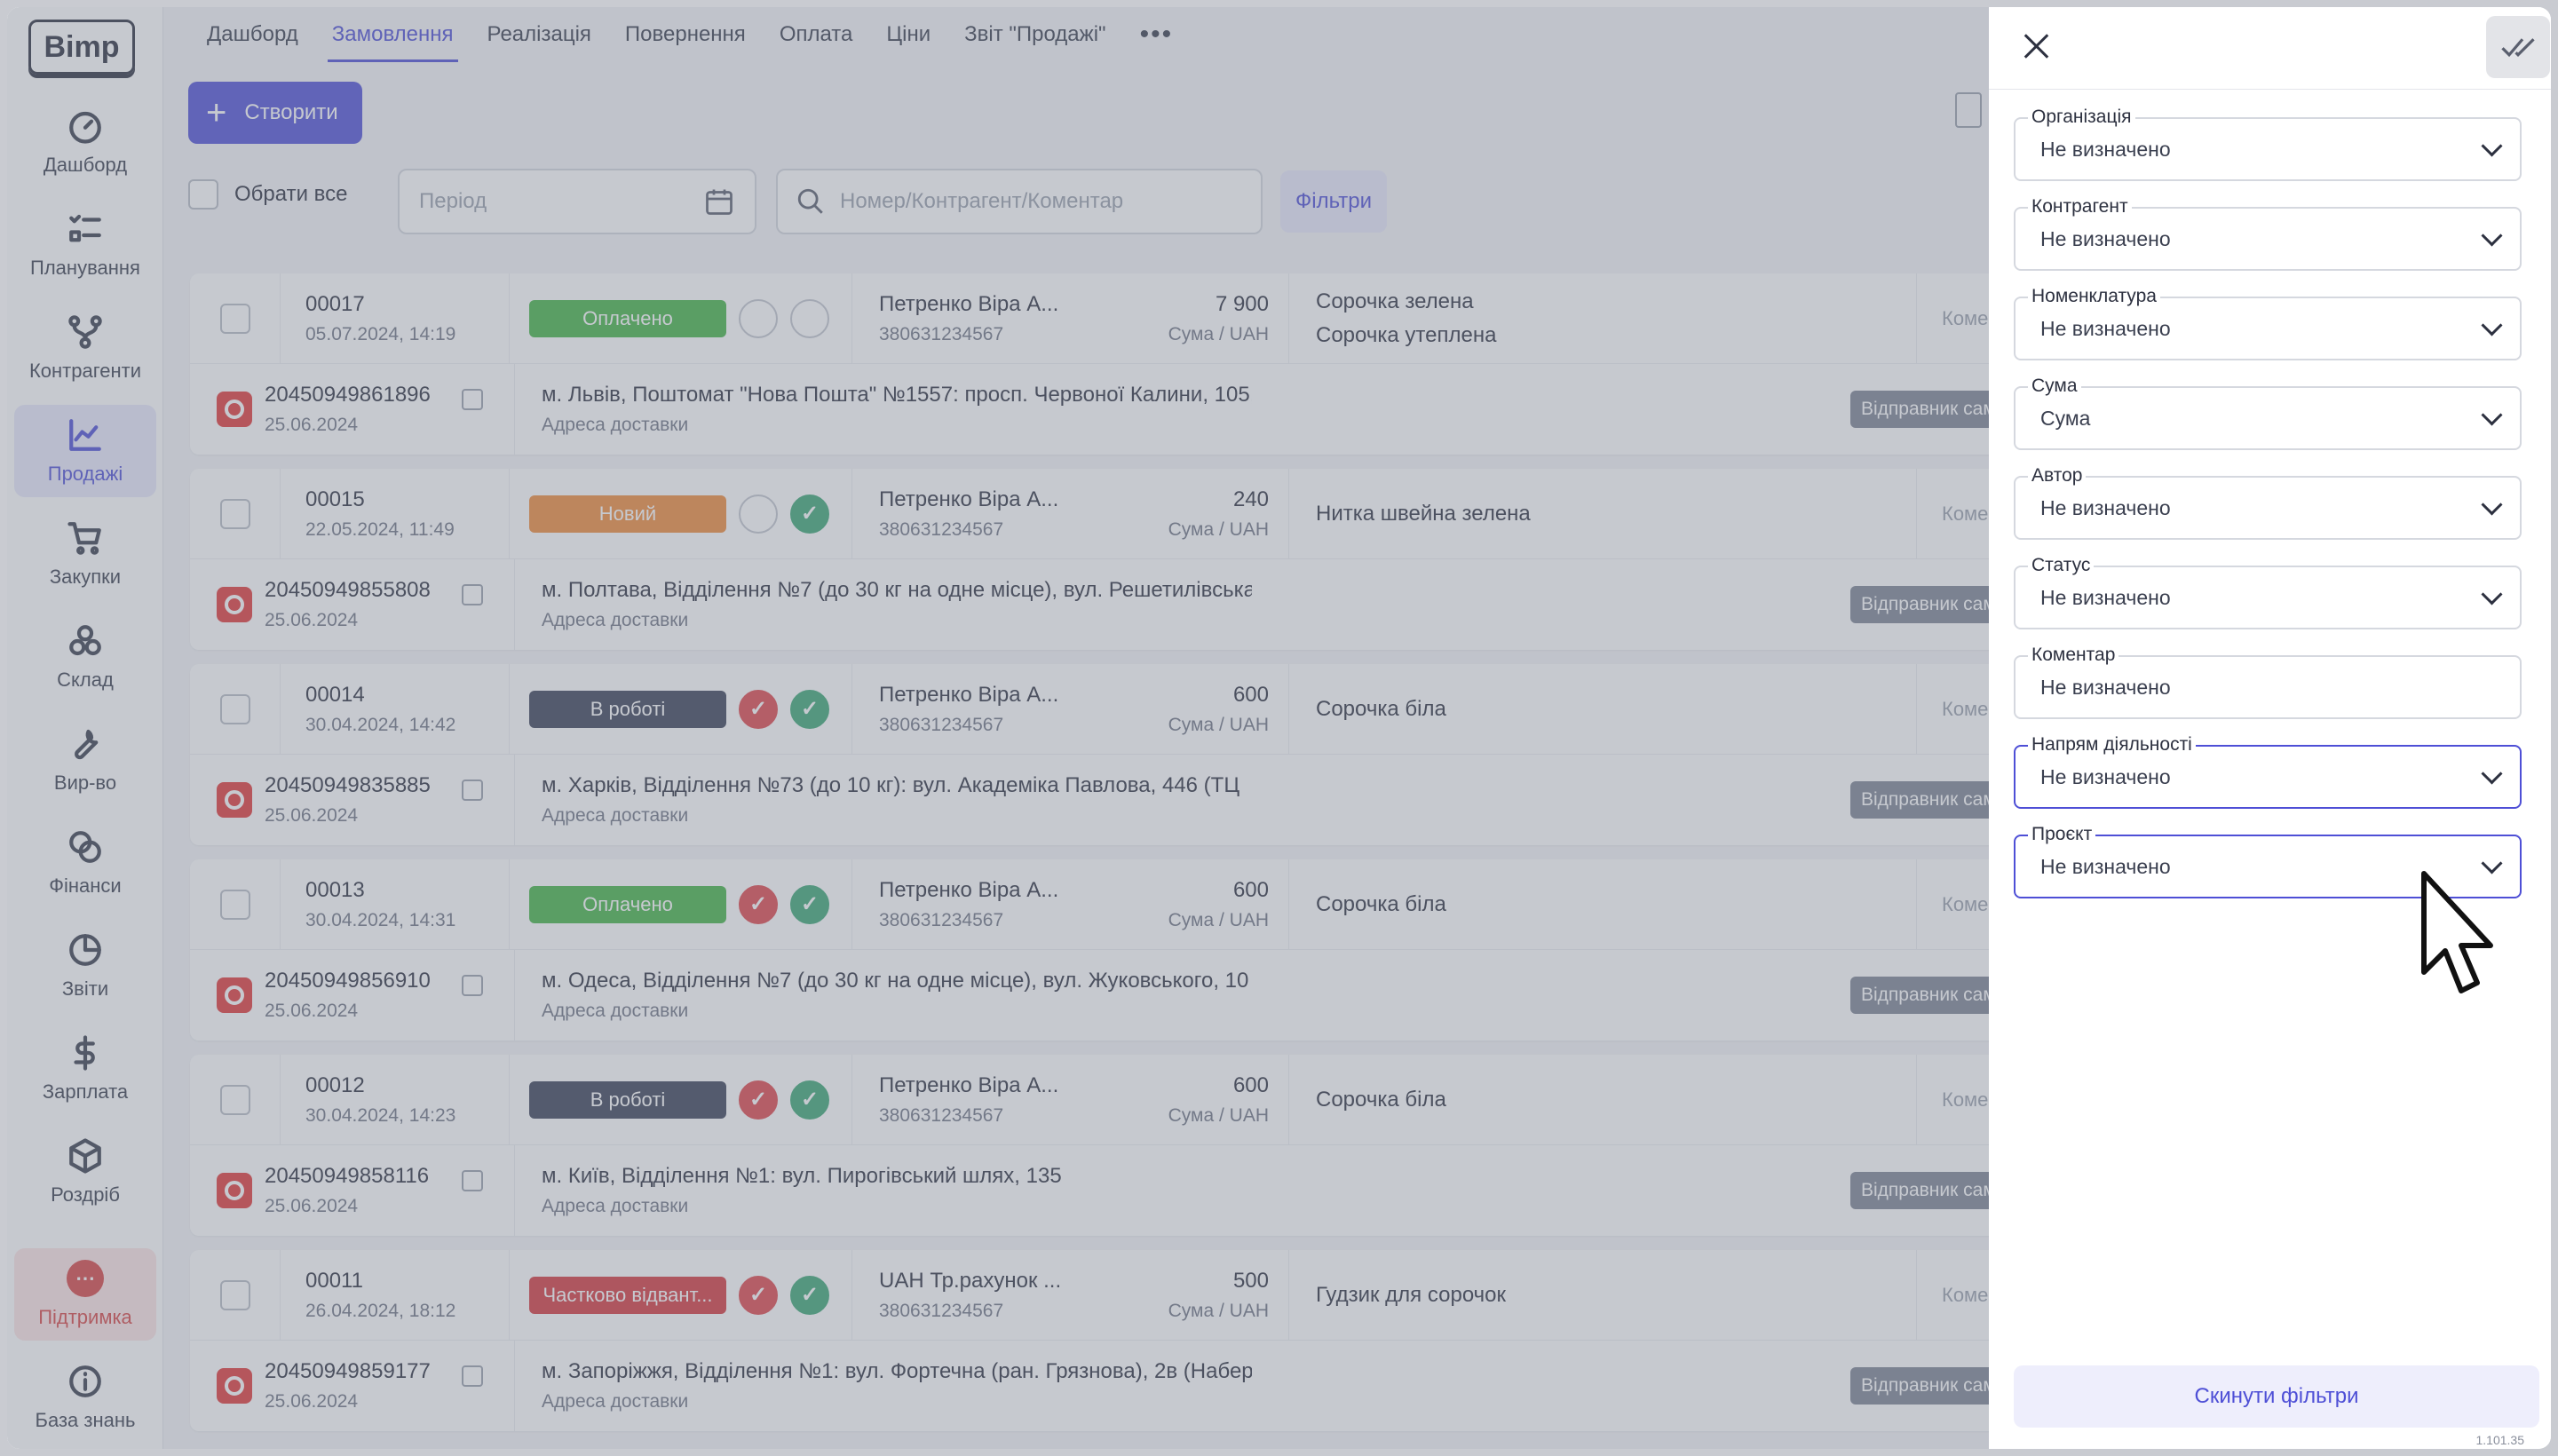 The width and height of the screenshot is (2558, 1456). What do you see at coordinates (2268, 502) in the screenshot?
I see `author-select: Автор Не визначено` at bounding box center [2268, 502].